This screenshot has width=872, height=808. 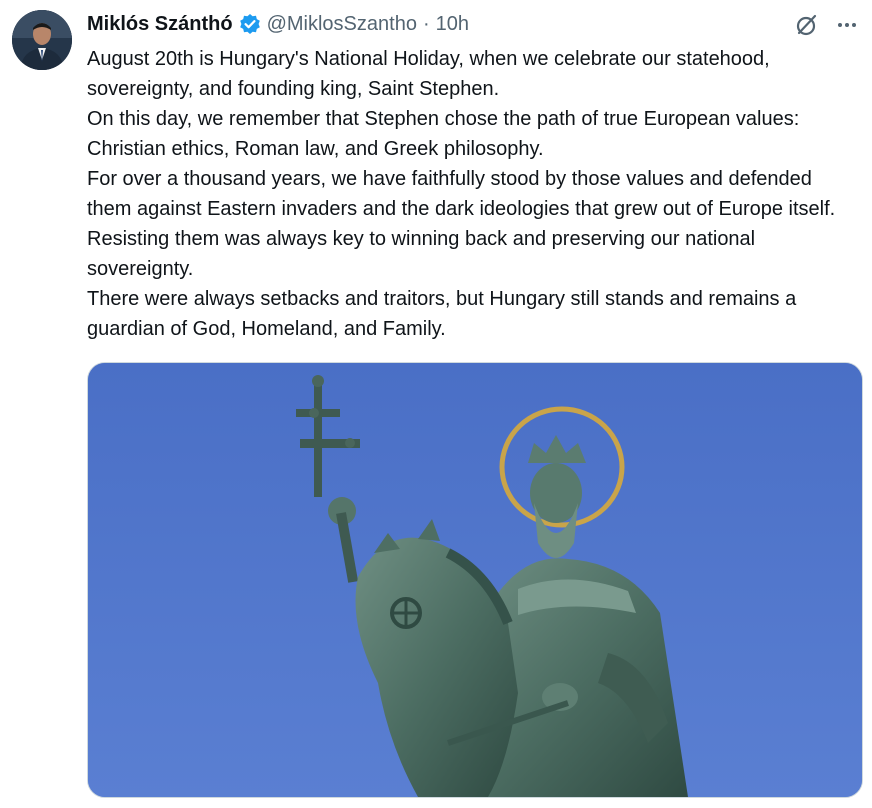 What do you see at coordinates (807, 25) in the screenshot?
I see `grok-icon` at bounding box center [807, 25].